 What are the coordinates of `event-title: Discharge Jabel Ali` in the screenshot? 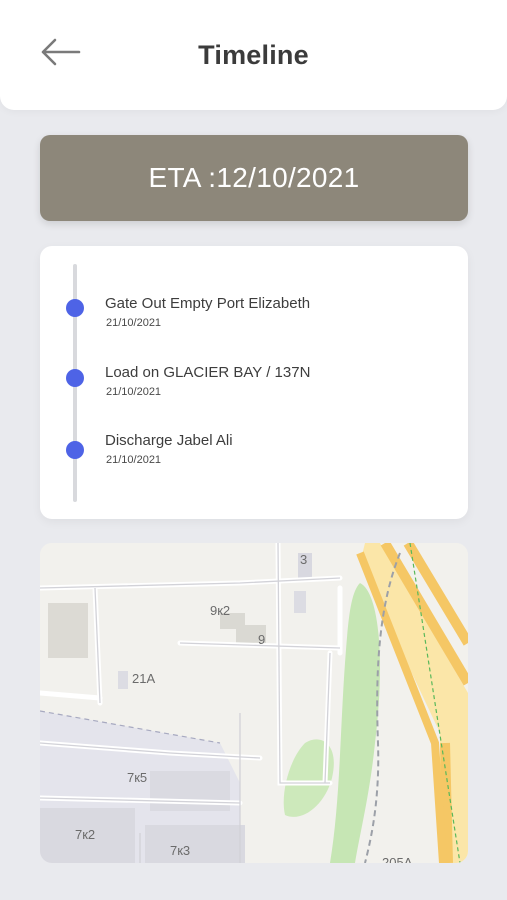 It's located at (169, 440).